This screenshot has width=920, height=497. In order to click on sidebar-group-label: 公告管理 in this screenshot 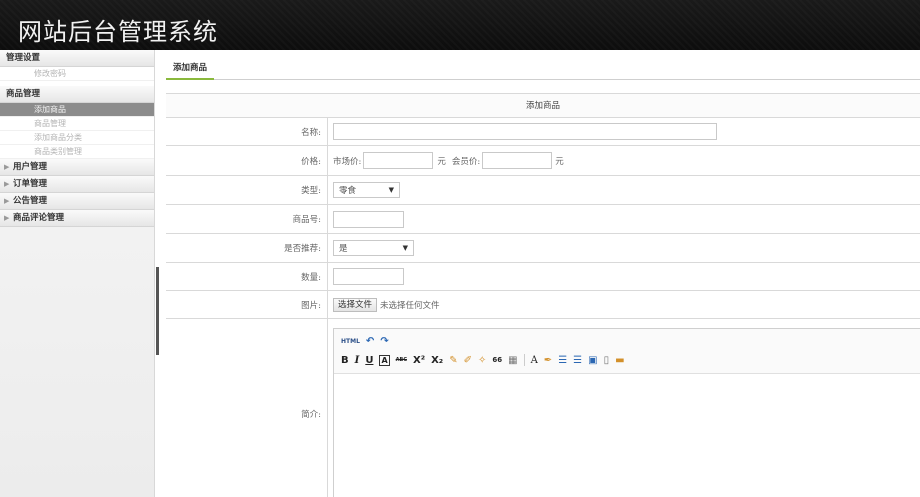, I will do `click(30, 201)`.